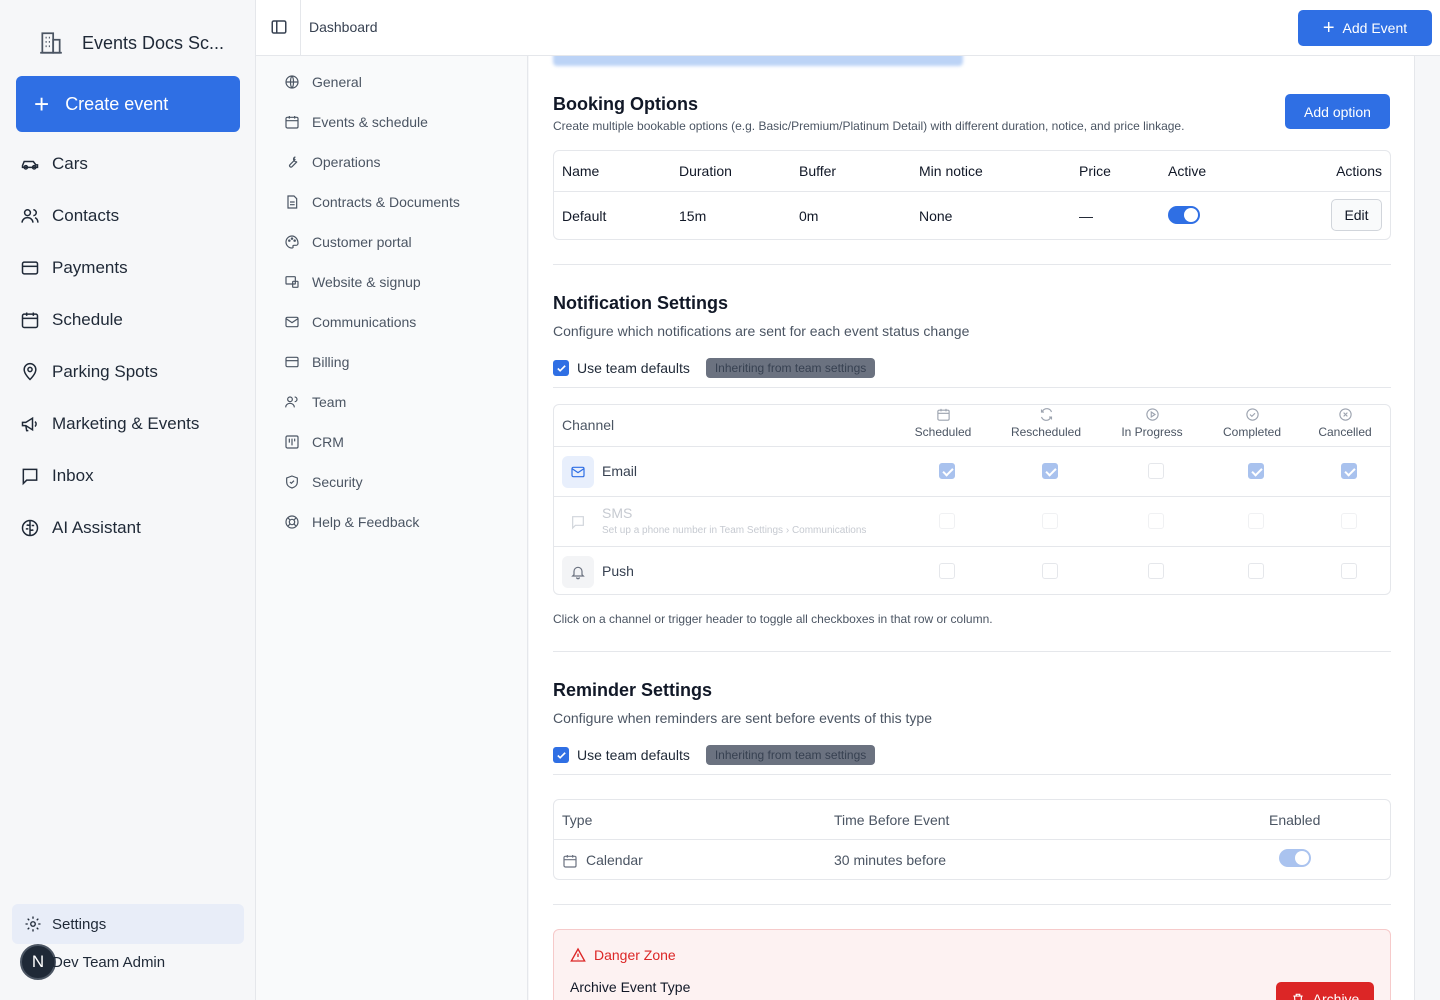  I want to click on nav-label: Schedule, so click(87, 319).